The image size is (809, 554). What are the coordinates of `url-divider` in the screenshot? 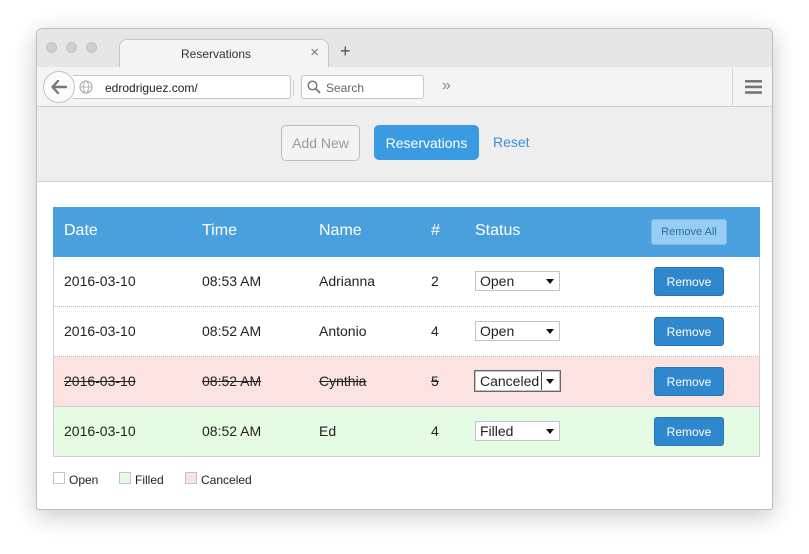 It's located at (293, 88).